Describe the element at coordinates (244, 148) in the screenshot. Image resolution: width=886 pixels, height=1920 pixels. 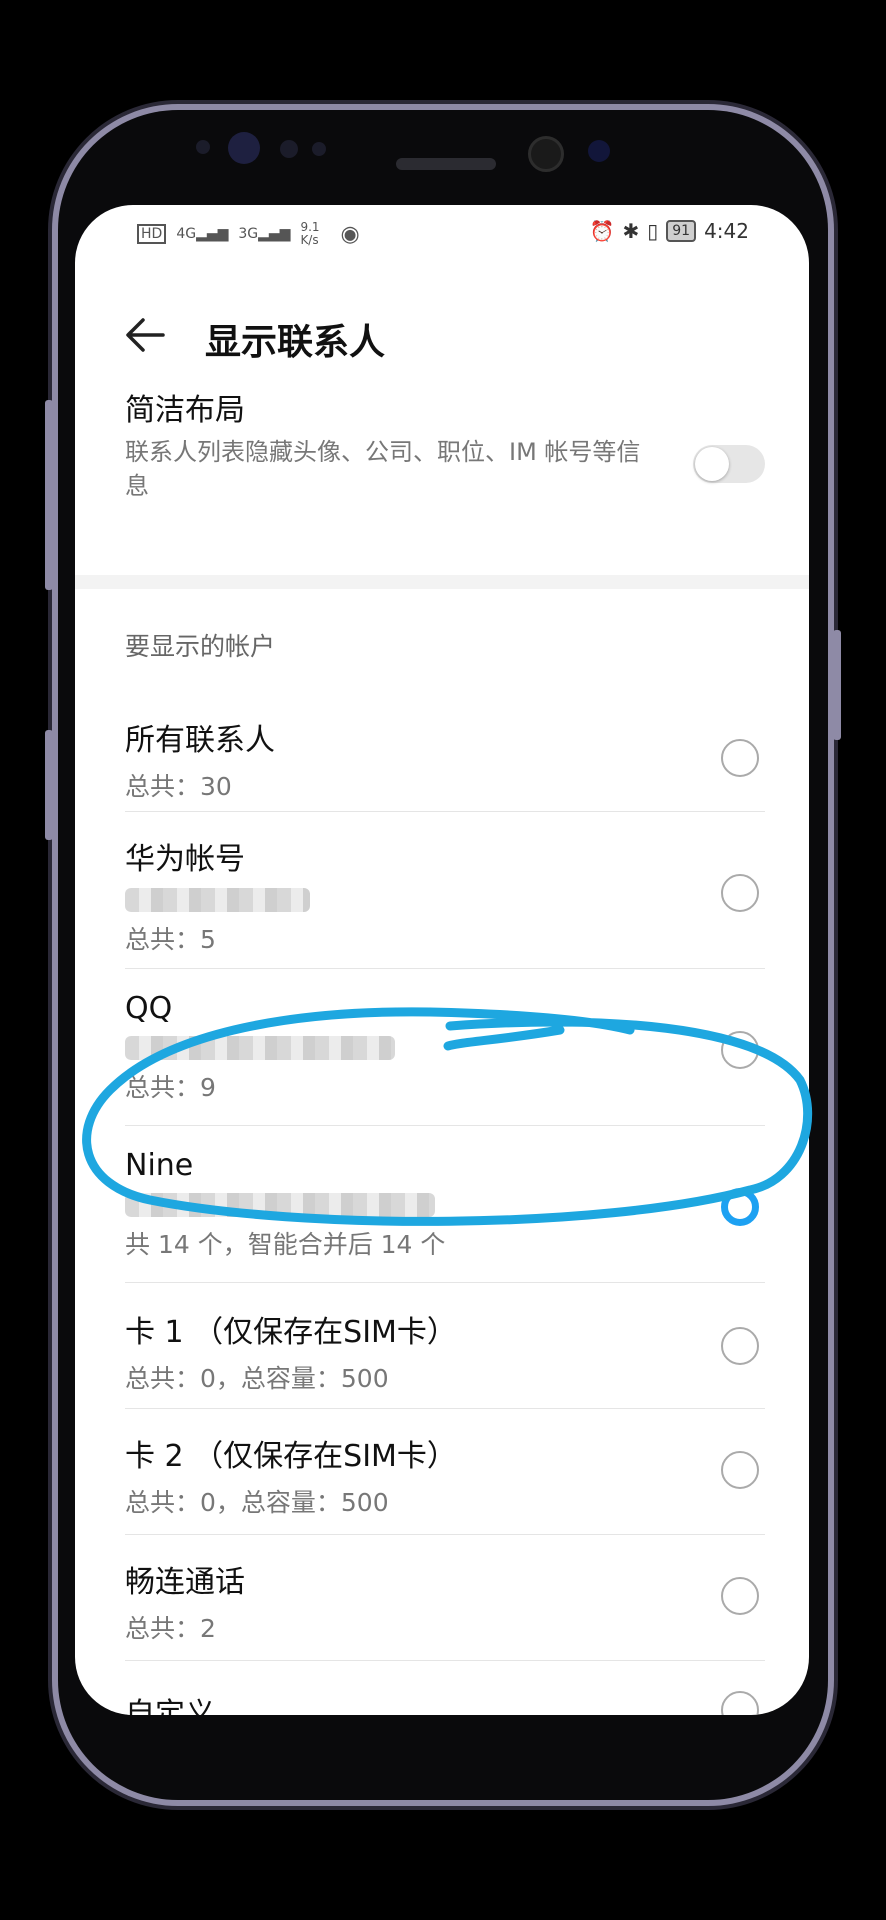
I see `iris-camera-icon` at that location.